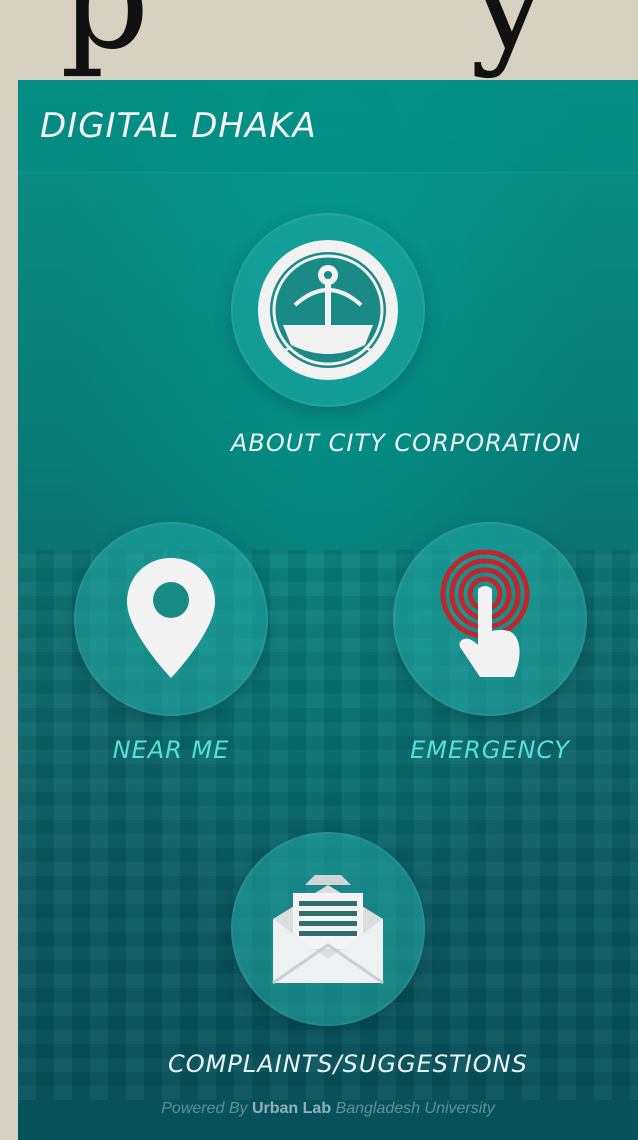  I want to click on near-me-tile: NEAR ME, so click(171, 643).